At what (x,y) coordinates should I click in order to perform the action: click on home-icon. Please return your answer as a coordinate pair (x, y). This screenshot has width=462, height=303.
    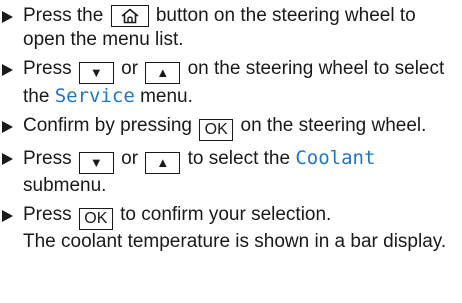
    Looking at the image, I should click on (130, 16).